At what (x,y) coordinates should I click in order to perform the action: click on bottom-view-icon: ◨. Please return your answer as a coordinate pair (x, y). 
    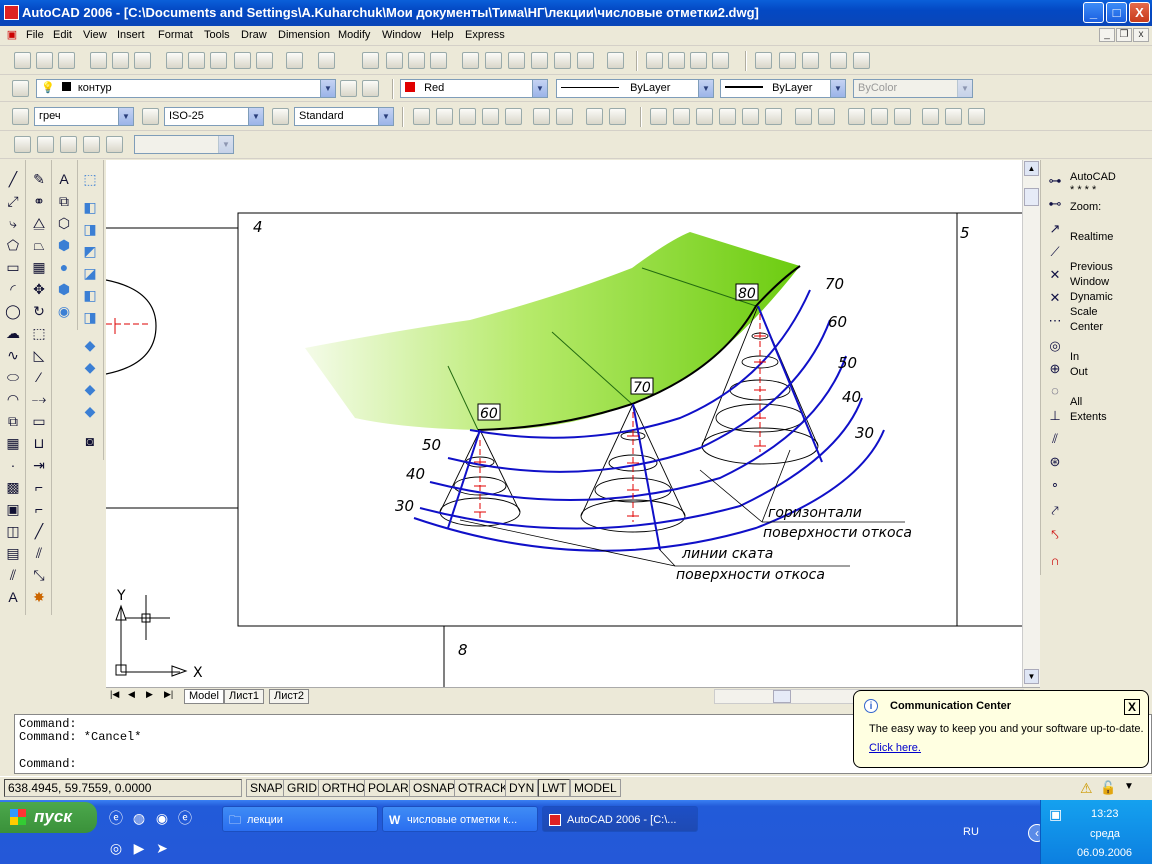
    Looking at the image, I should click on (90, 229).